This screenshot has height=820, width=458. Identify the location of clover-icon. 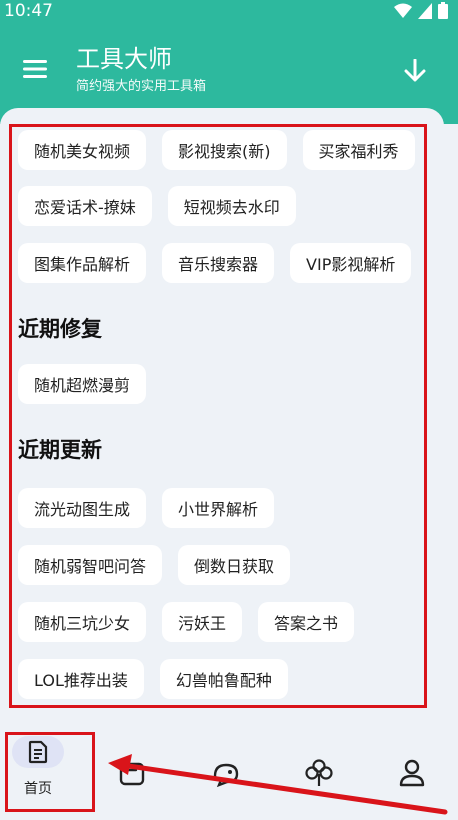
(319, 772).